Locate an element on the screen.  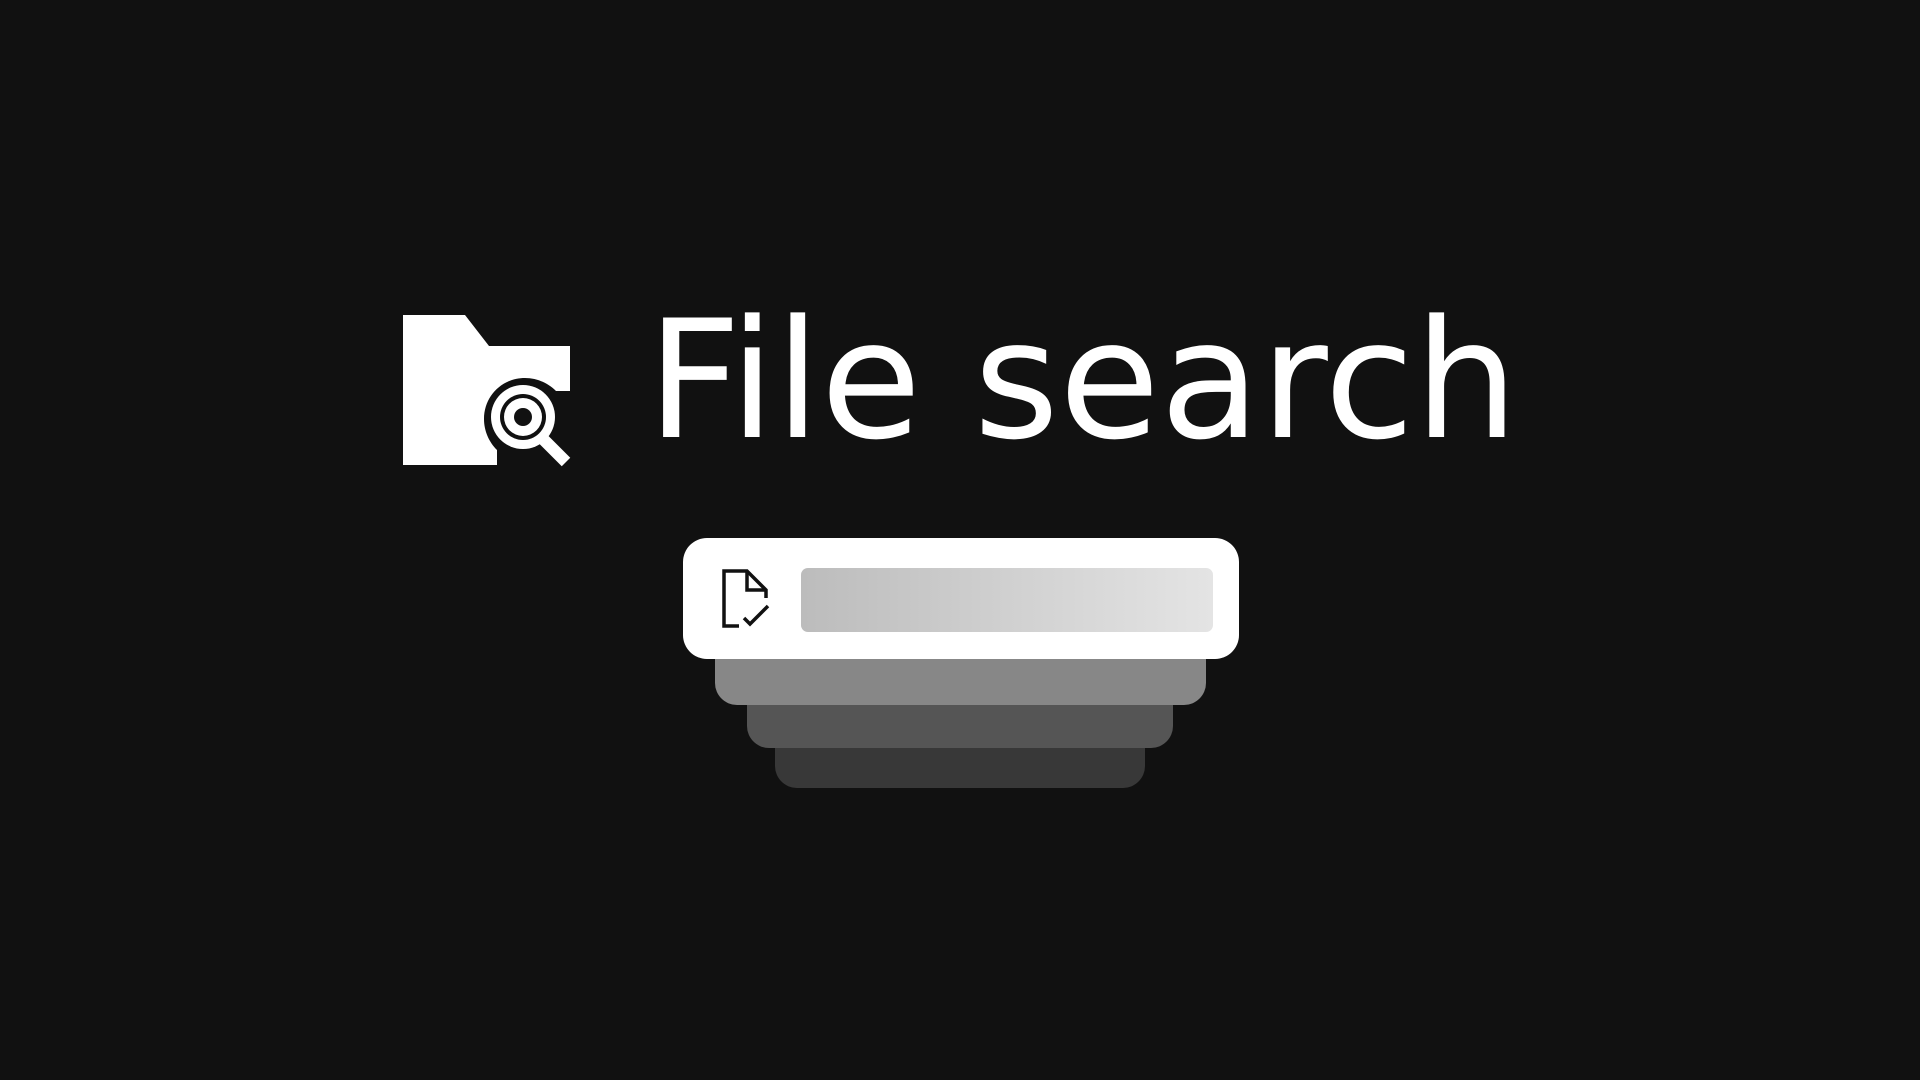
hero-header: File search is located at coordinates (962, 387).